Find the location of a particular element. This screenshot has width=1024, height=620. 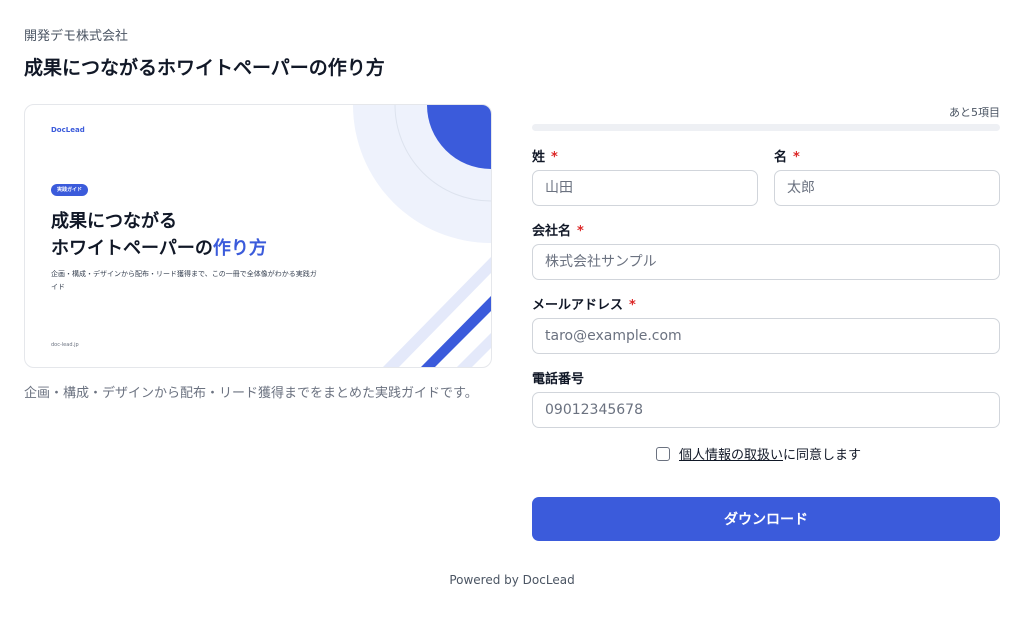

company-name: 開発デモ株式会社 is located at coordinates (76, 36).